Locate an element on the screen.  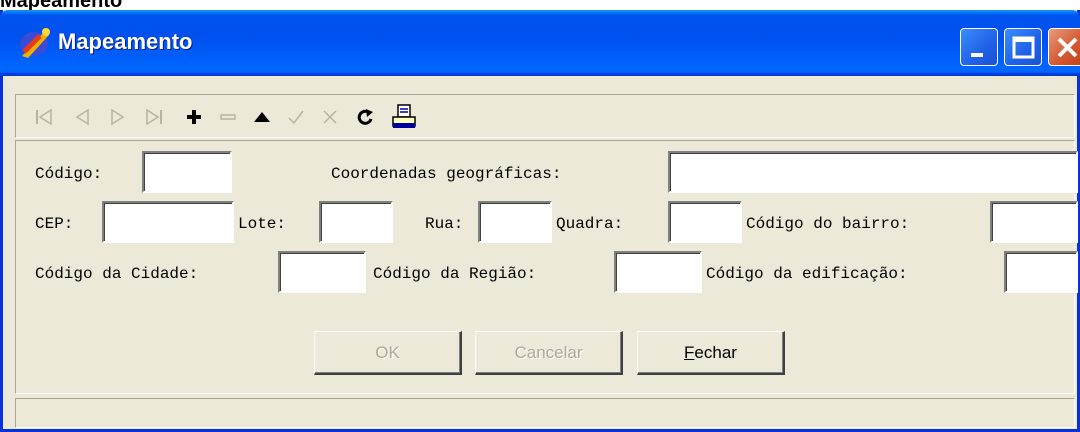
fechar-button: Fechar is located at coordinates (711, 353).